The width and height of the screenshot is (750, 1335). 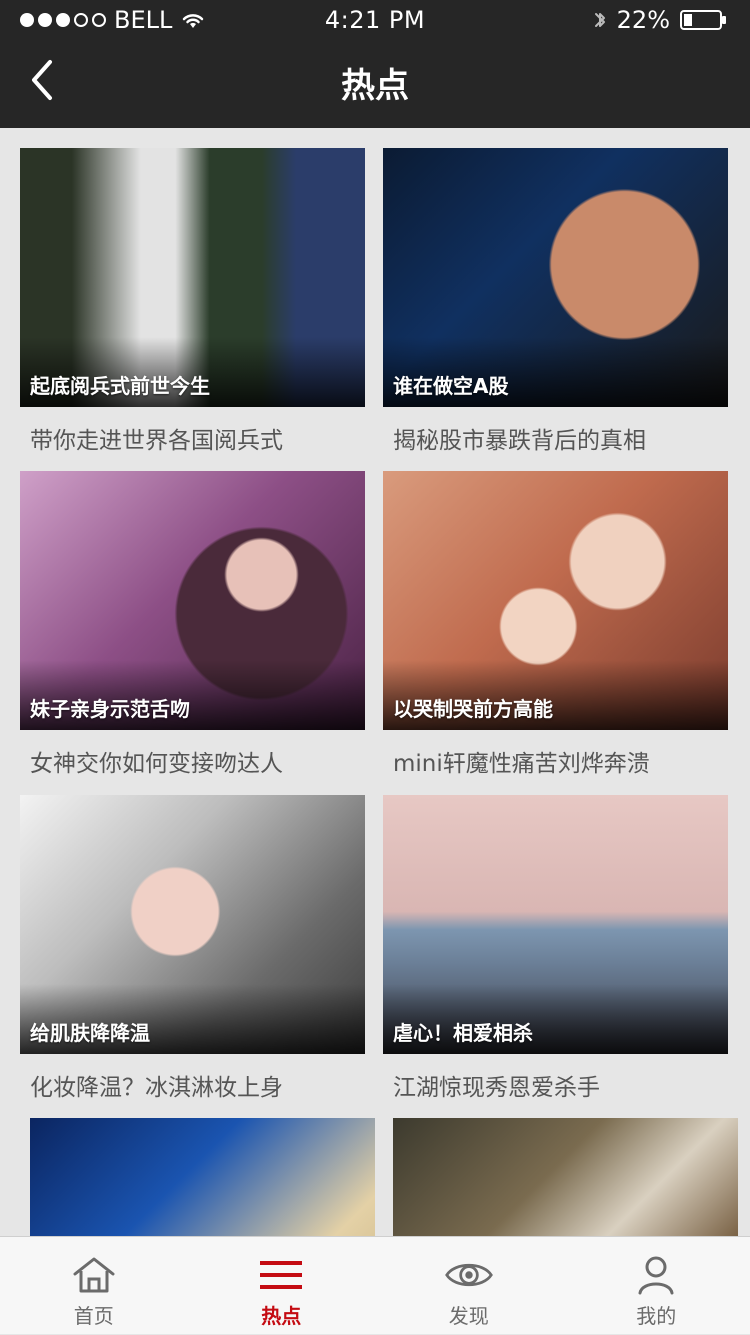 I want to click on home-icon, so click(x=94, y=1275).